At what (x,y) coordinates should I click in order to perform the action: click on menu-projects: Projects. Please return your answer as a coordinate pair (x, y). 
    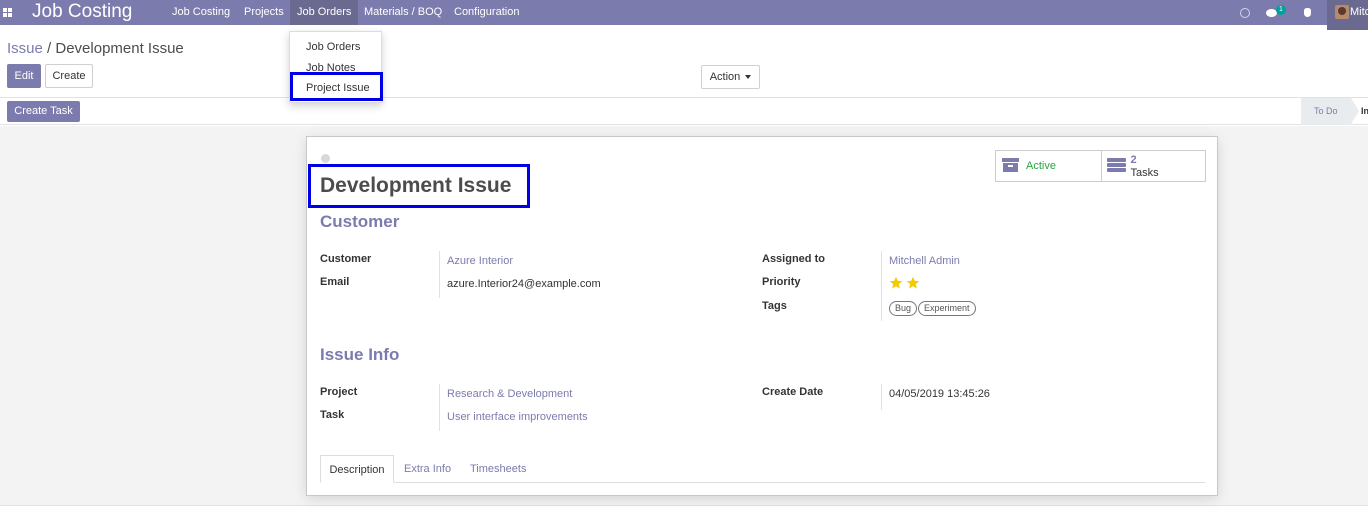
    Looking at the image, I should click on (264, 12).